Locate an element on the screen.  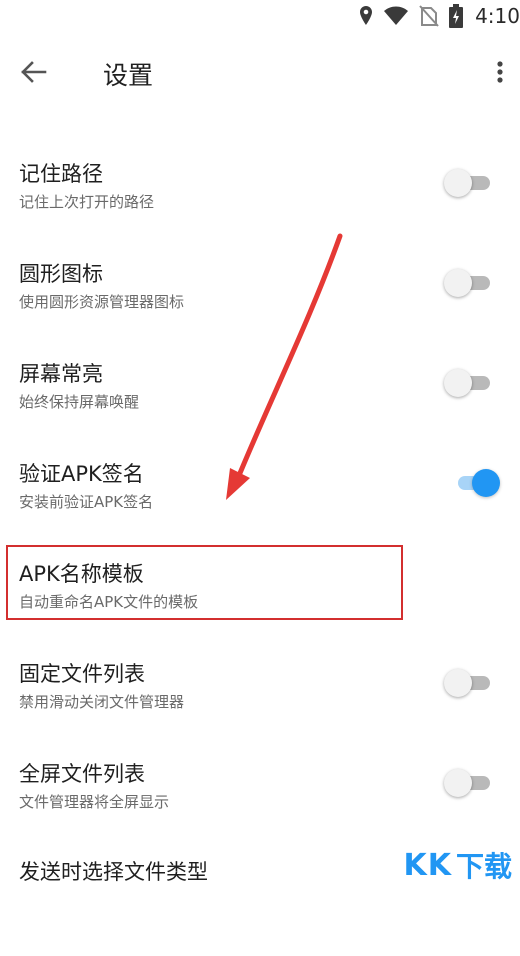
setting-fullscreen-file-list: 全屏文件列表 文件管理器将全屏显示 is located at coordinates (260, 808).